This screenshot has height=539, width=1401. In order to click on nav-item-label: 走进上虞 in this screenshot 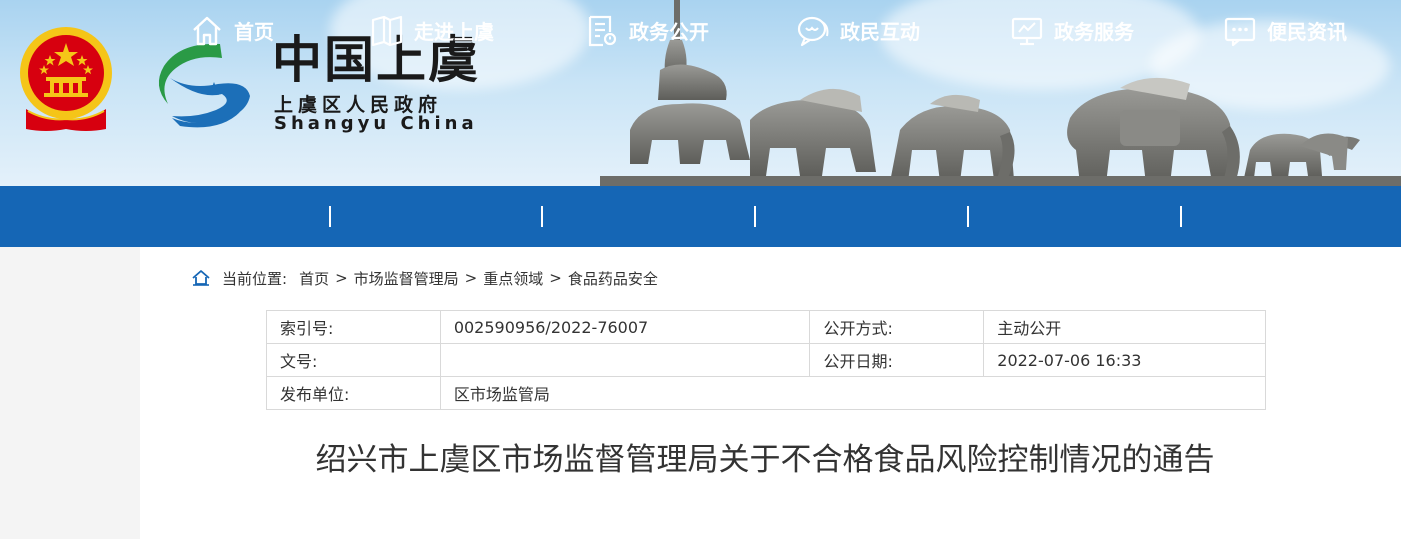, I will do `click(454, 32)`.